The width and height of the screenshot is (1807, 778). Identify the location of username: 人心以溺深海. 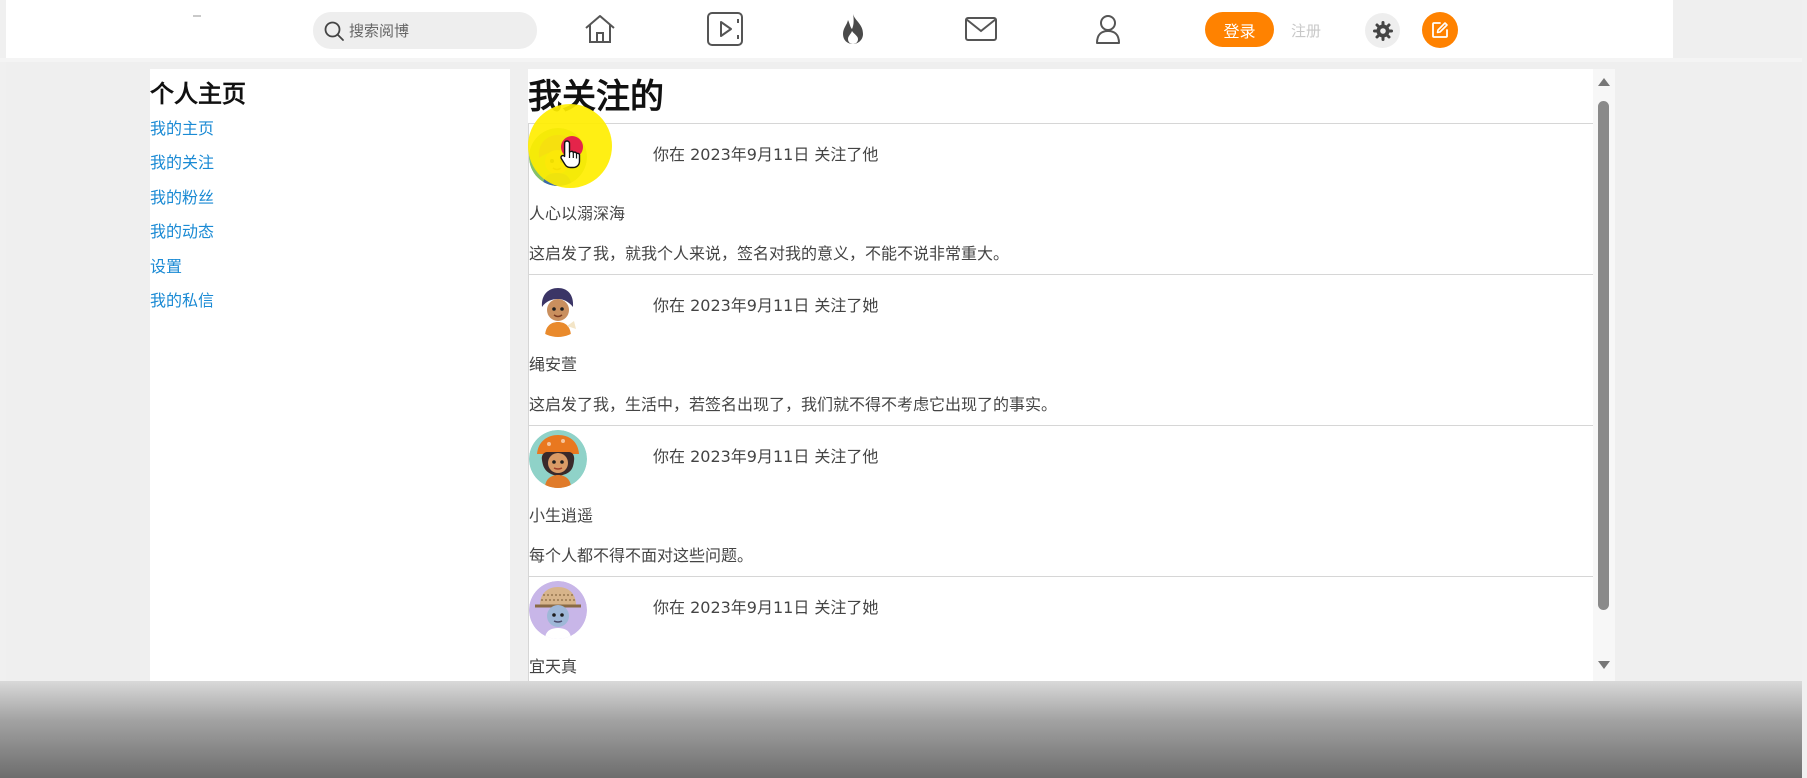
(577, 212).